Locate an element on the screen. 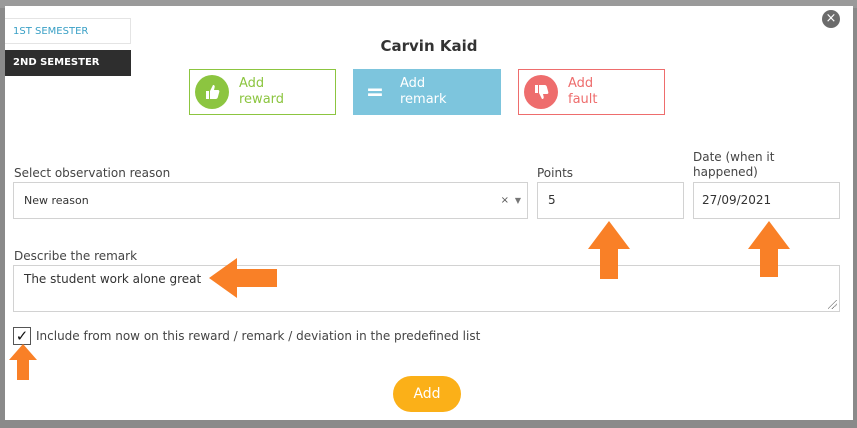 The width and height of the screenshot is (857, 428). annotation-arrow-left-icon is located at coordinates (243, 278).